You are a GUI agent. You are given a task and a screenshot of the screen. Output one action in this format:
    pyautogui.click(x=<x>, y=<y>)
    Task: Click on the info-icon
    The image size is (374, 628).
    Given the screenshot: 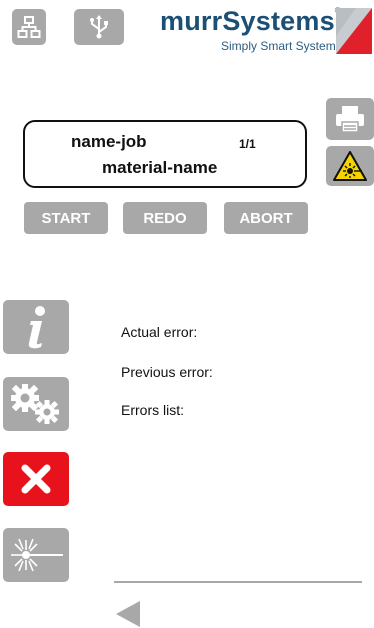 What is the action you would take?
    pyautogui.click(x=36, y=327)
    